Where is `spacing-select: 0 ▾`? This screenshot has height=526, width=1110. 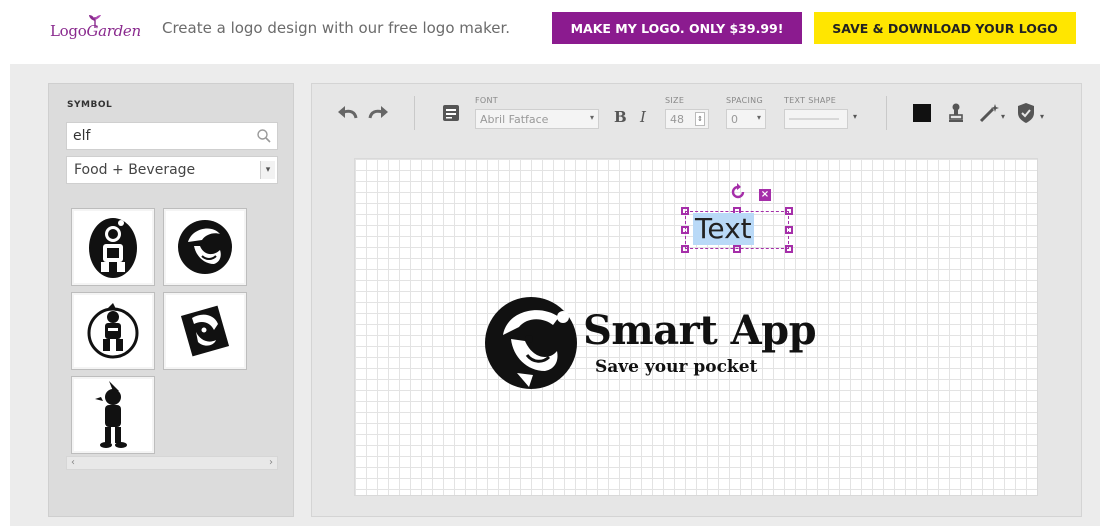 spacing-select: 0 ▾ is located at coordinates (746, 119).